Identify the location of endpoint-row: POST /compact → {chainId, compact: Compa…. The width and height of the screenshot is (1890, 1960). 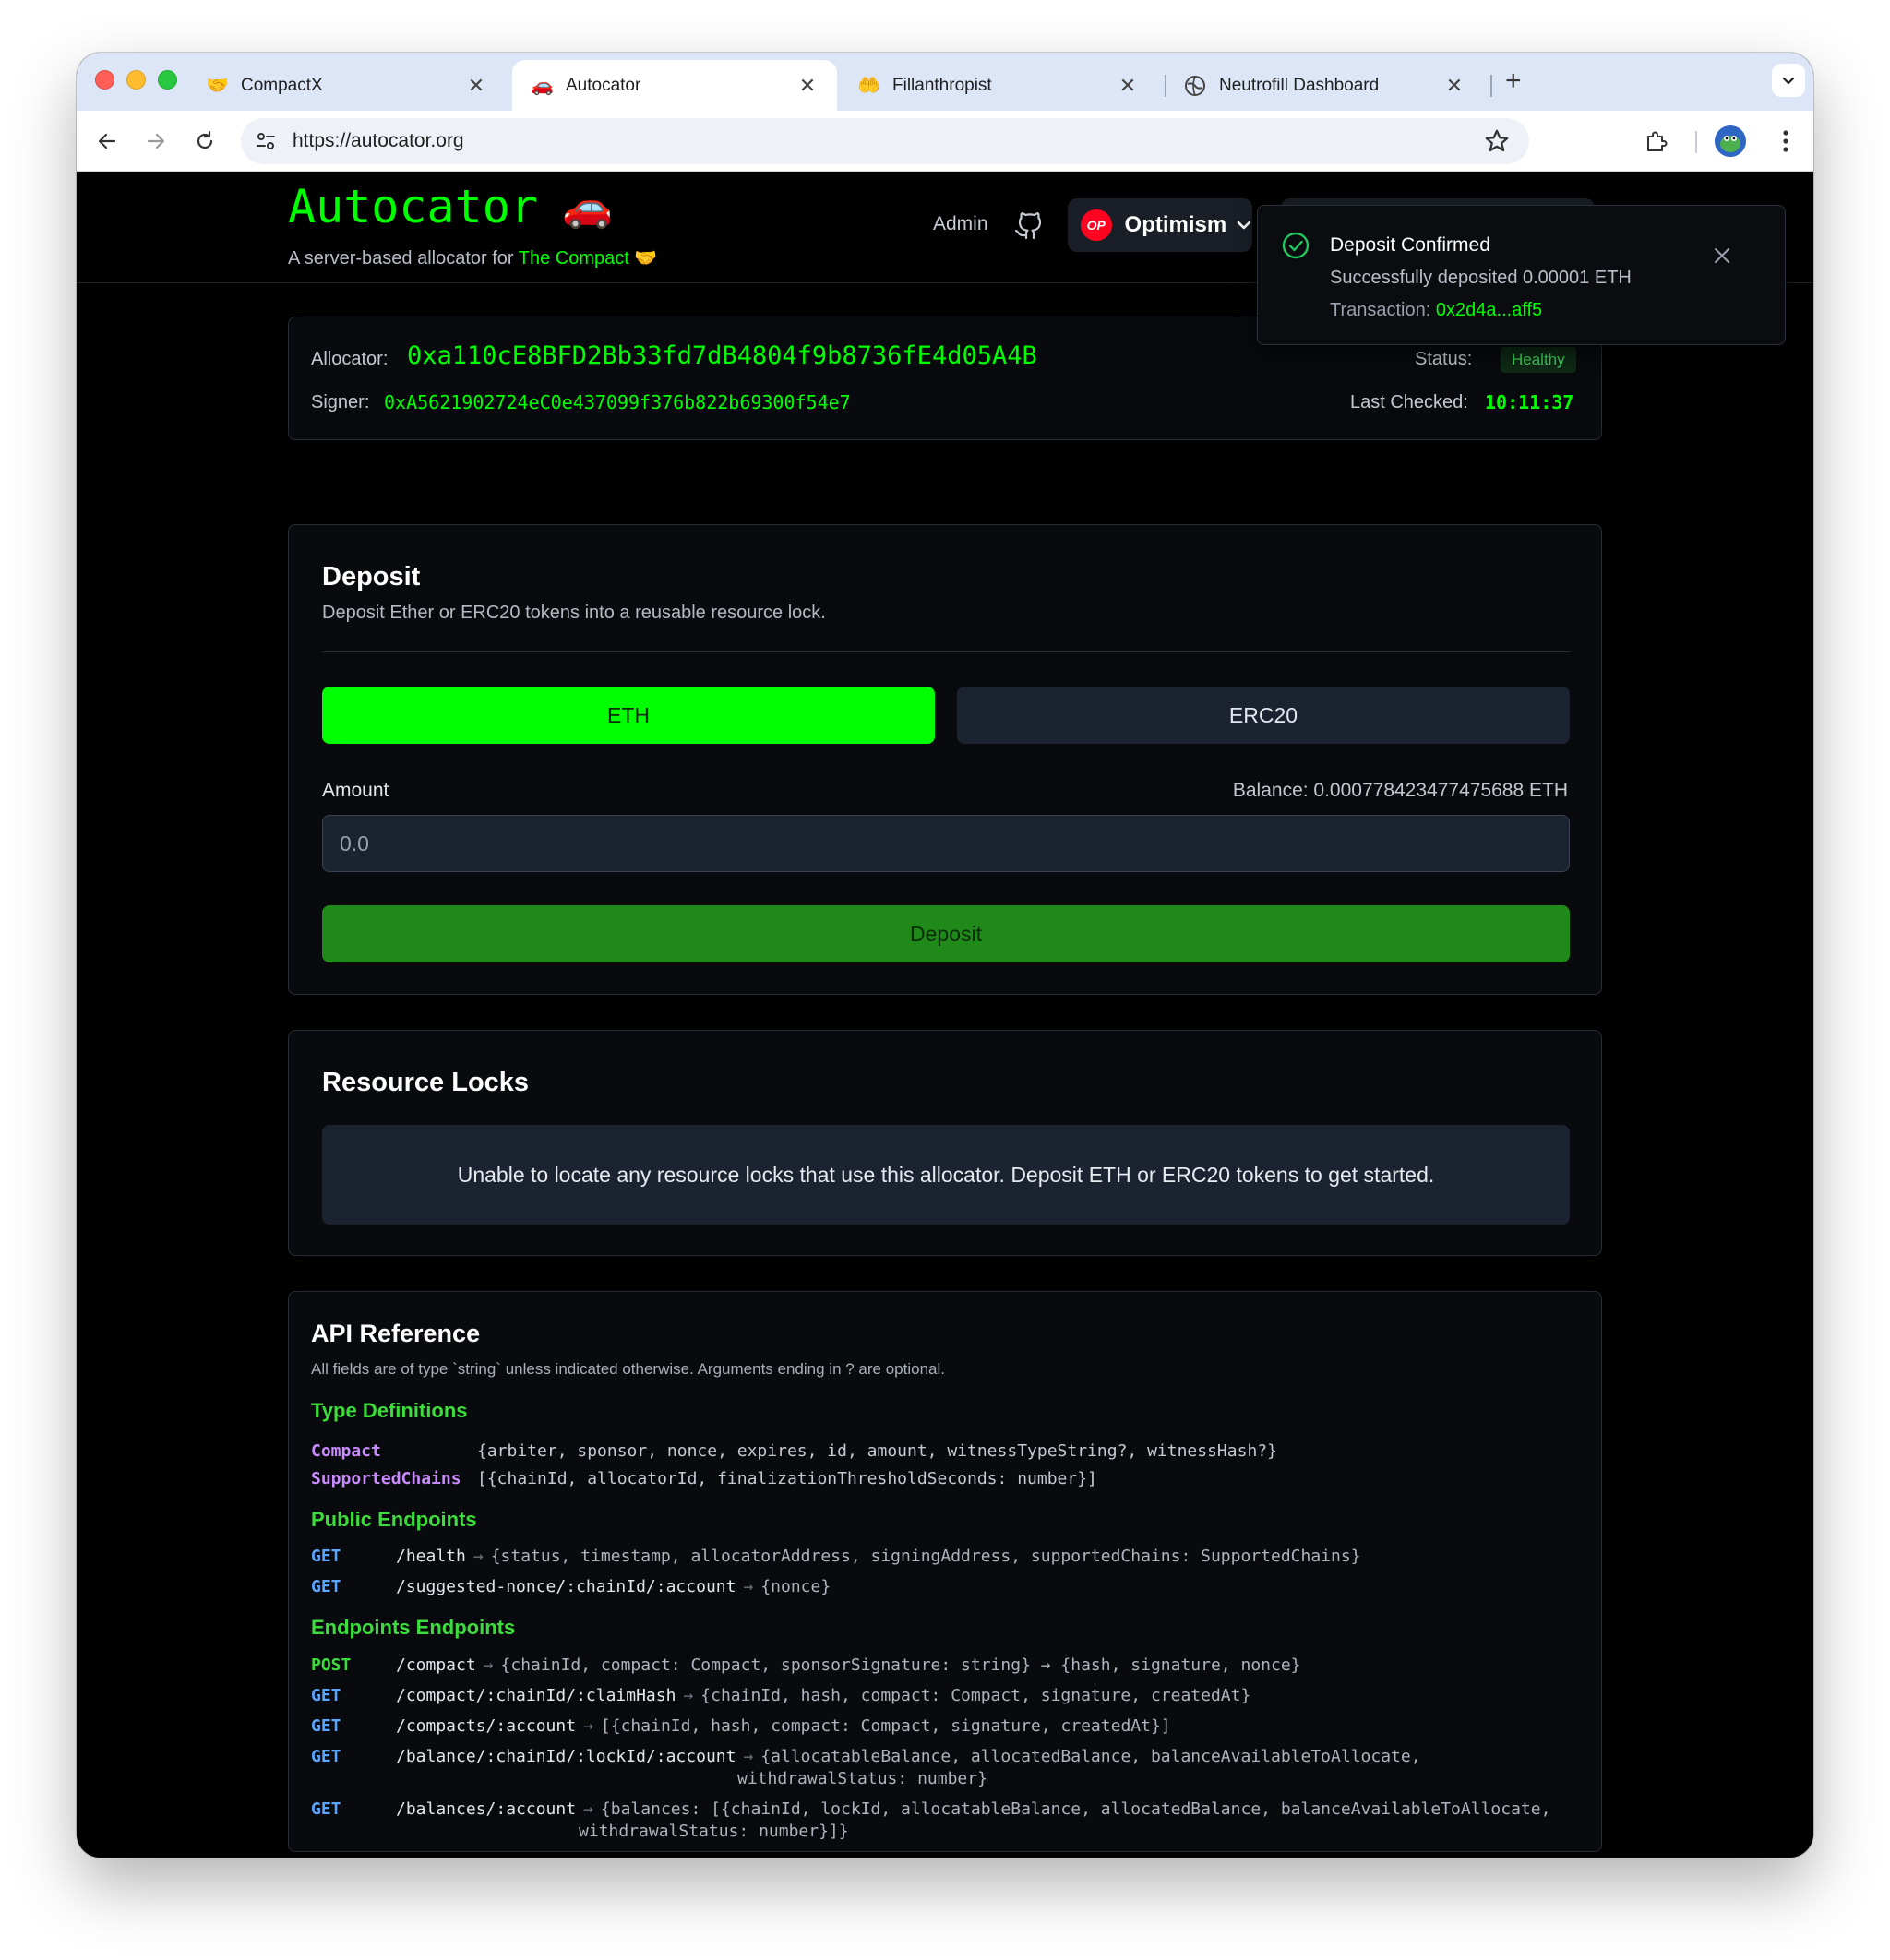
(806, 1665).